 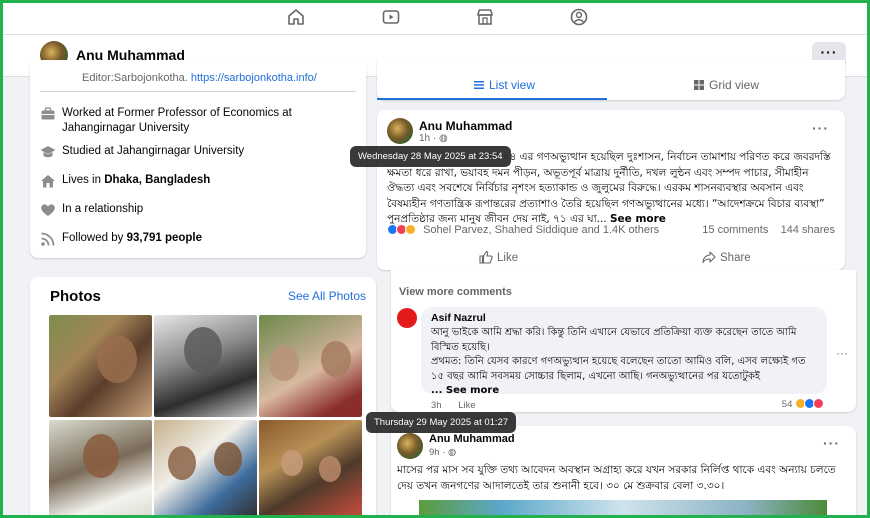 What do you see at coordinates (93, 238) in the screenshot?
I see `followed-prefix: Followed by` at bounding box center [93, 238].